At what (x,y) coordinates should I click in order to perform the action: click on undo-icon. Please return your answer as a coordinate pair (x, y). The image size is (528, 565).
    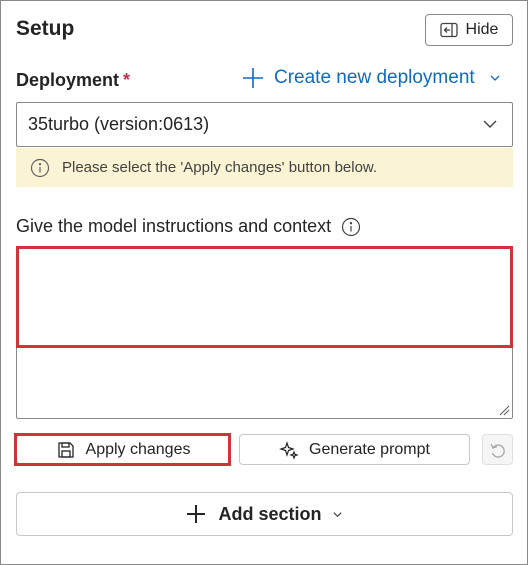
    Looking at the image, I should click on (497, 450).